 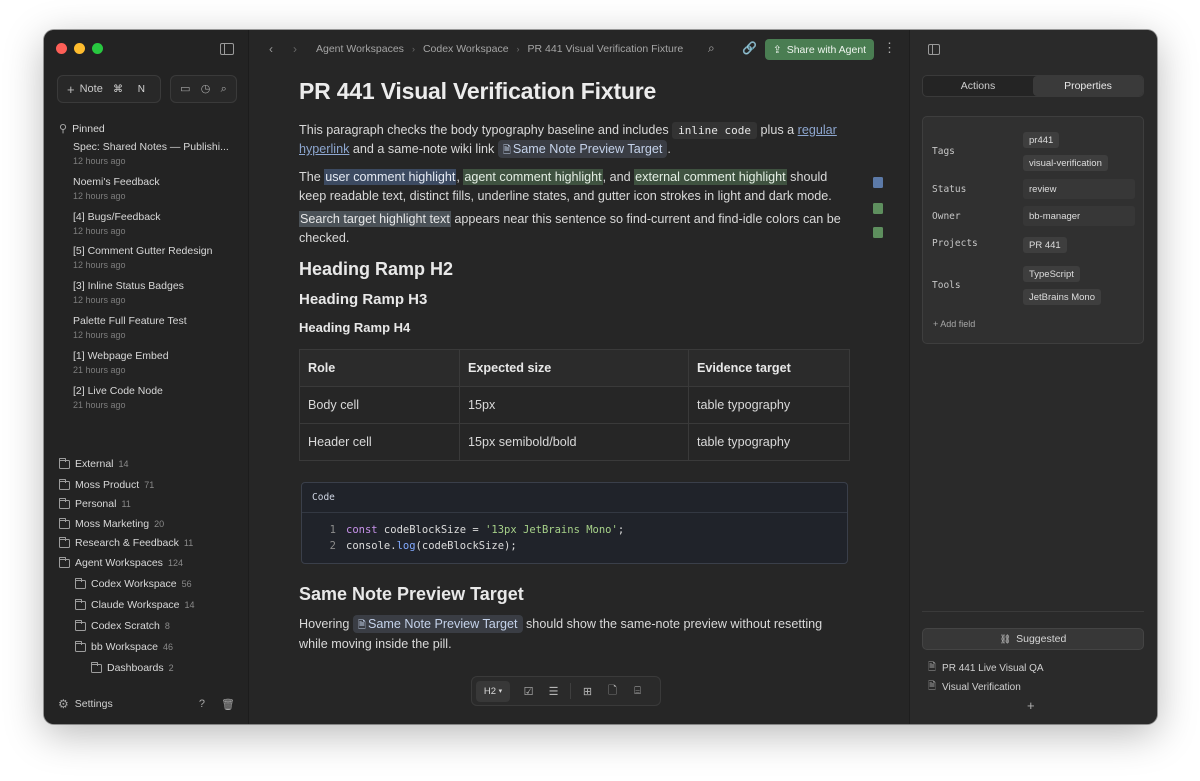 I want to click on folder-codex-scratch: Codex Scratch 8, so click(x=122, y=625).